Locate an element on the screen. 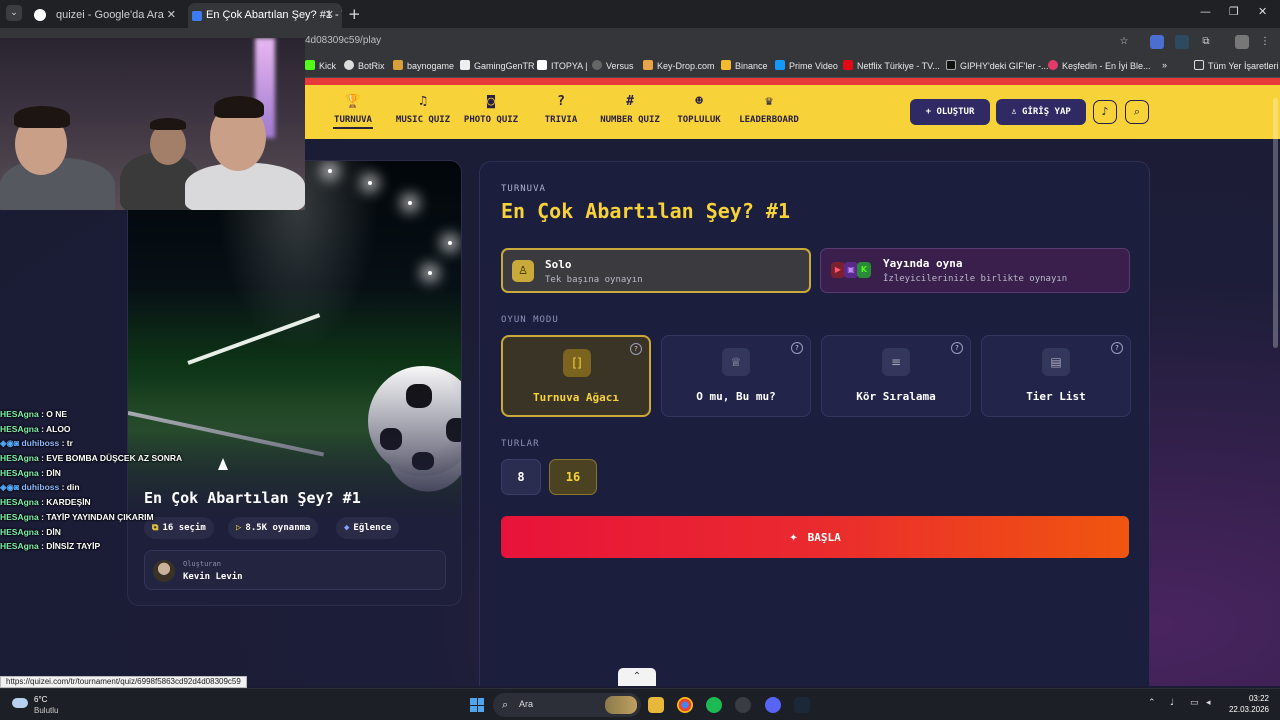 This screenshot has width=1280, height=720. bookmark-binance: Binance is located at coordinates (744, 65).